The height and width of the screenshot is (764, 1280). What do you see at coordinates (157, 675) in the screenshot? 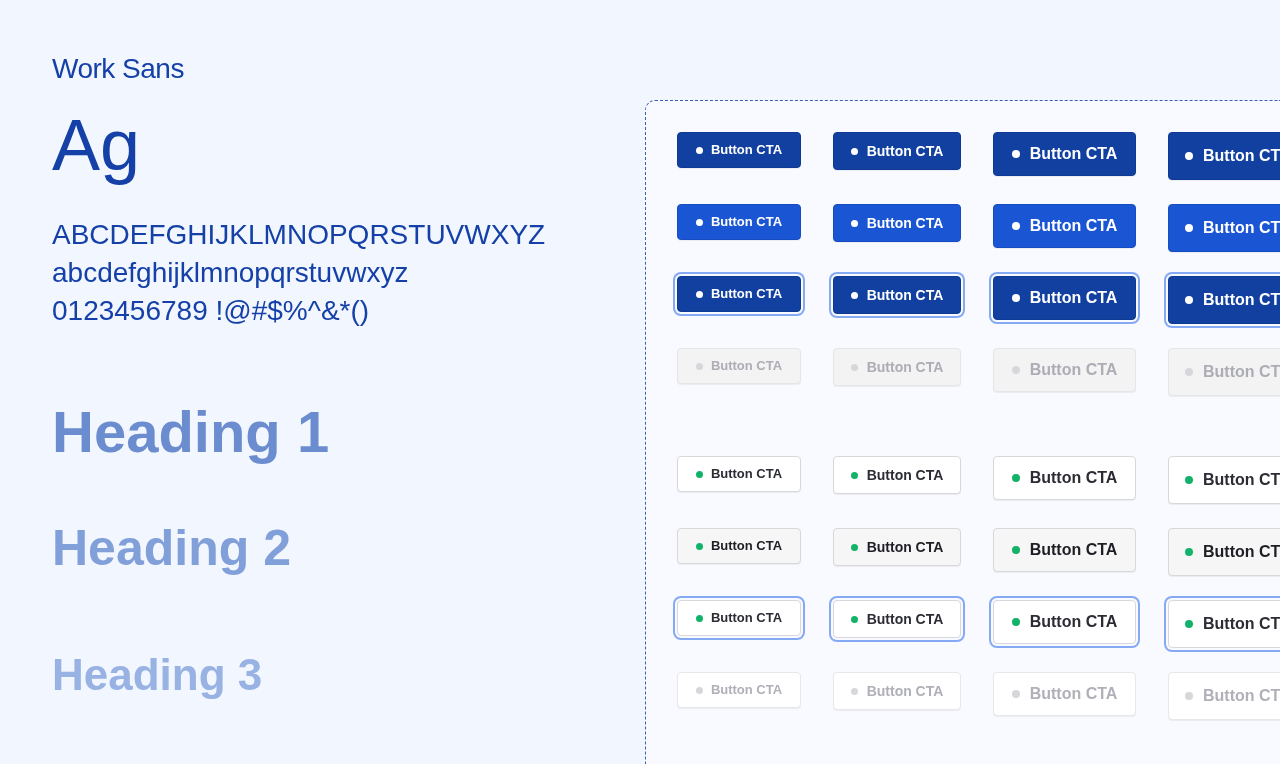
I see `heading-sample: Heading 3` at bounding box center [157, 675].